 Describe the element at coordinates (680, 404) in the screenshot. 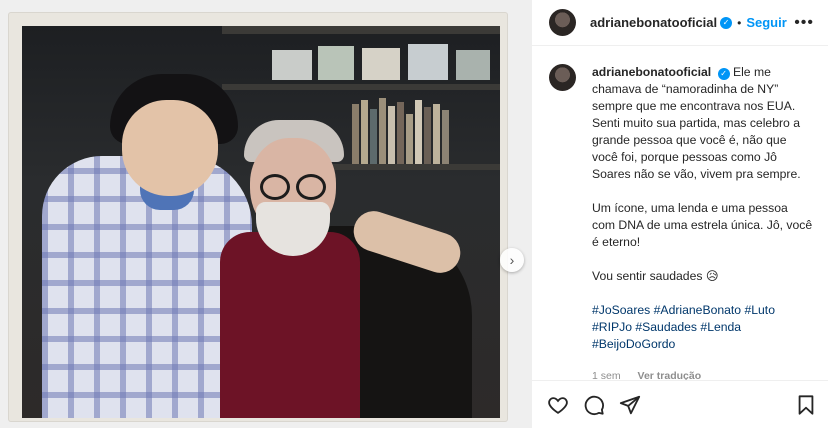

I see `action-bar` at that location.